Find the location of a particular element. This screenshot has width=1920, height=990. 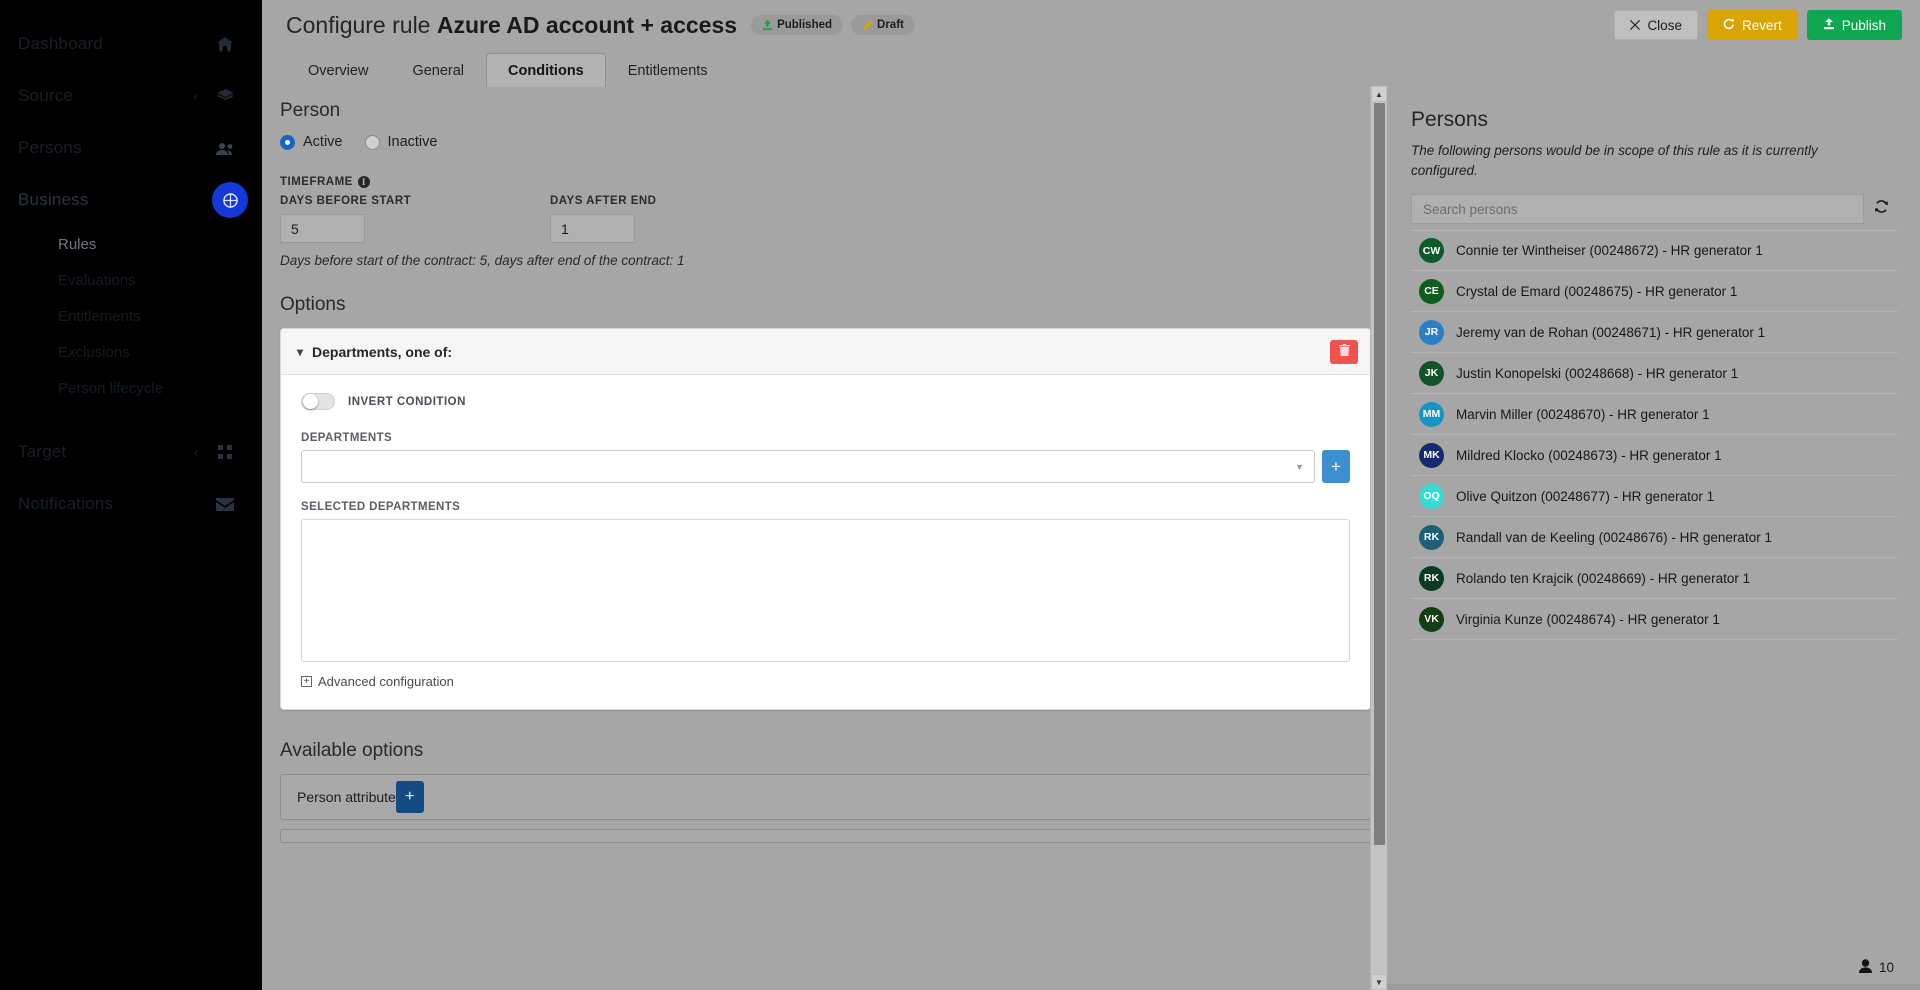

panel-bottom-strip is located at coordinates (1653, 987).